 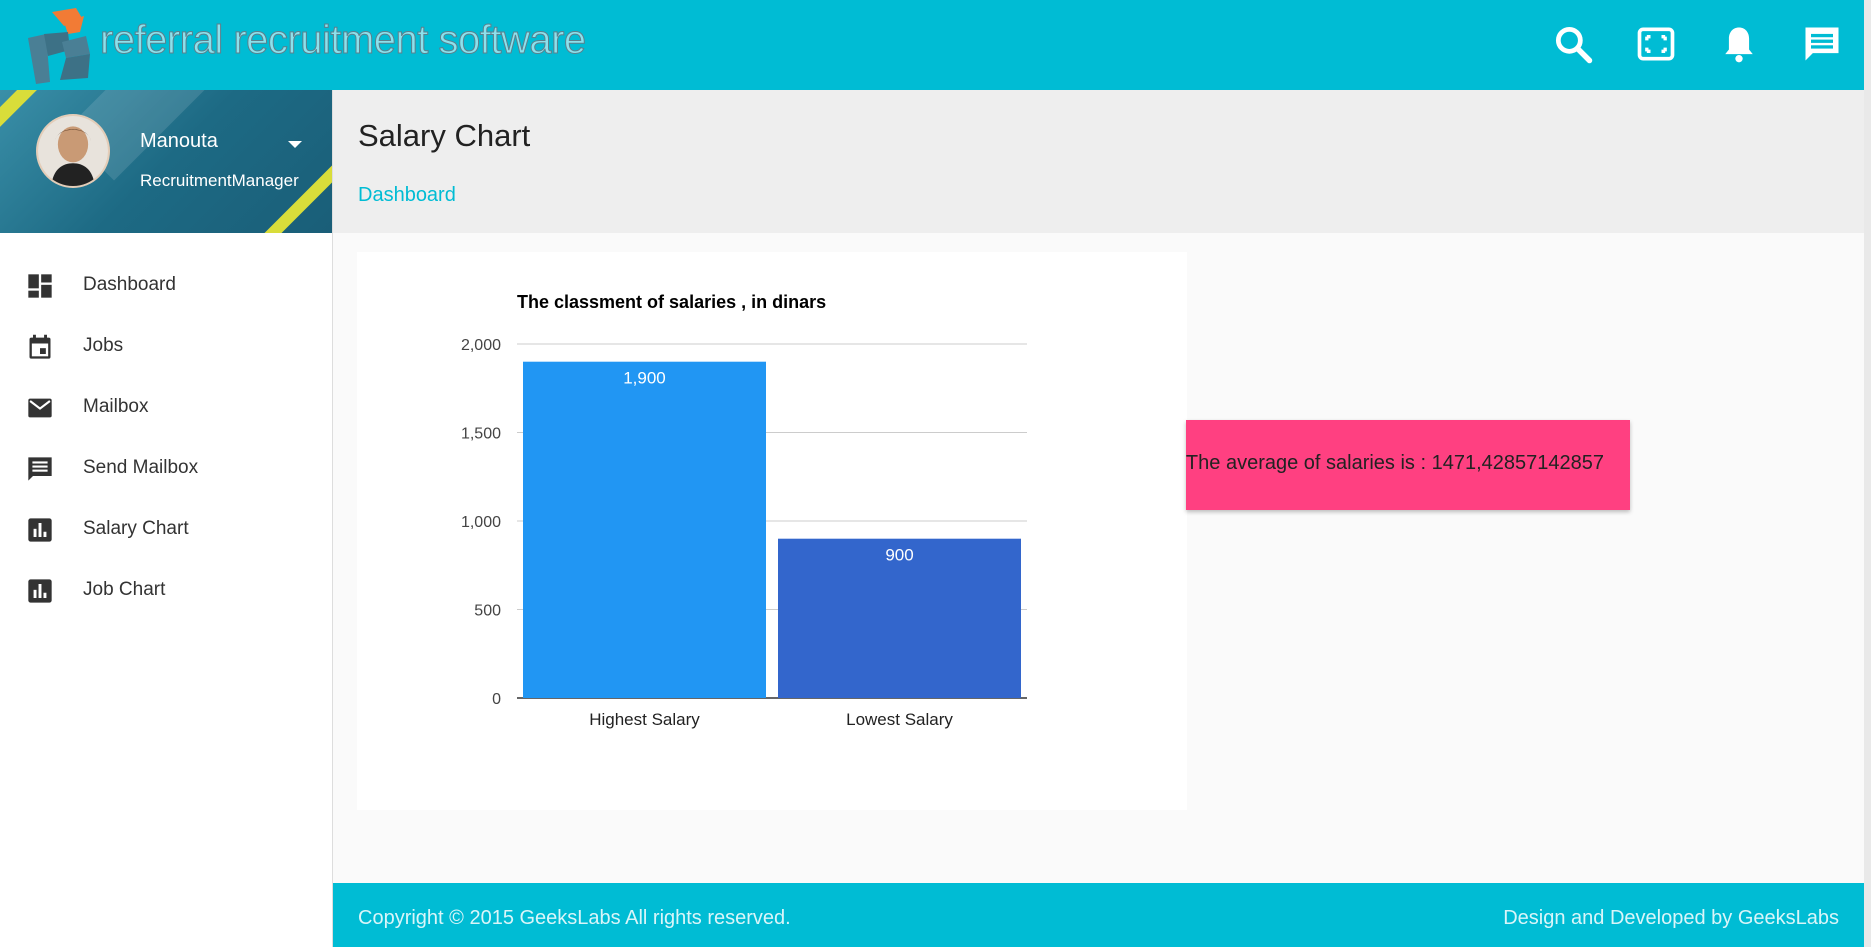 I want to click on brand-title: referral recruitment software, so click(x=343, y=40).